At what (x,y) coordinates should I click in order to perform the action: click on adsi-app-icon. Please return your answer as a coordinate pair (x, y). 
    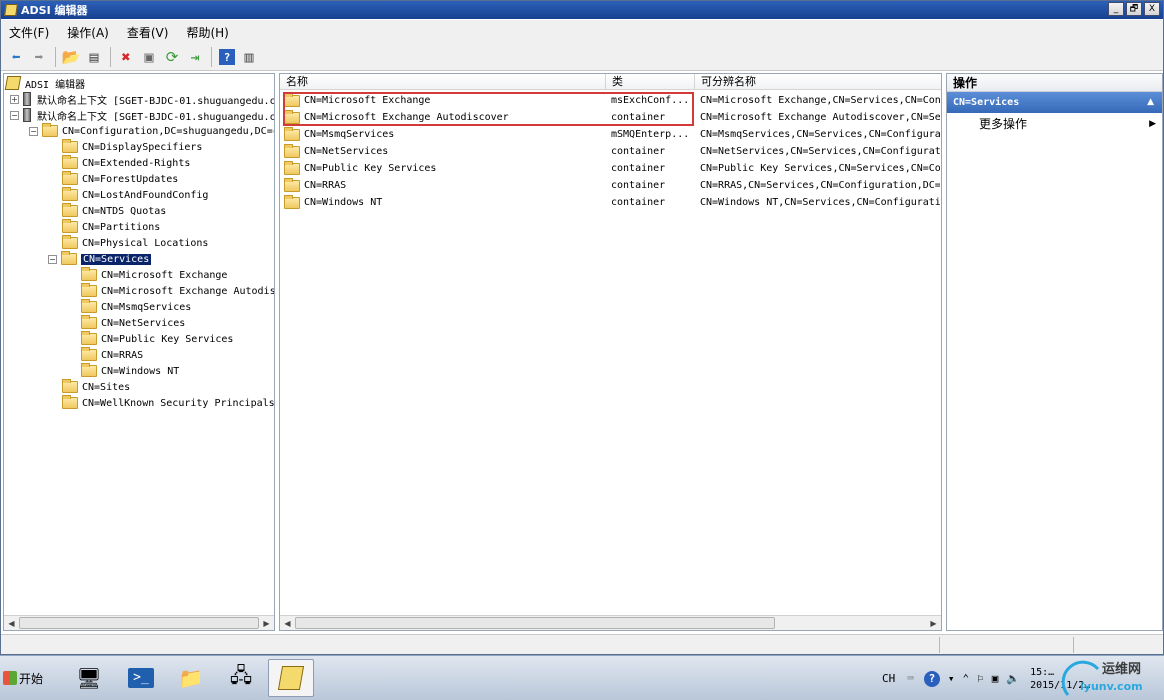
    Looking at the image, I should click on (11, 10).